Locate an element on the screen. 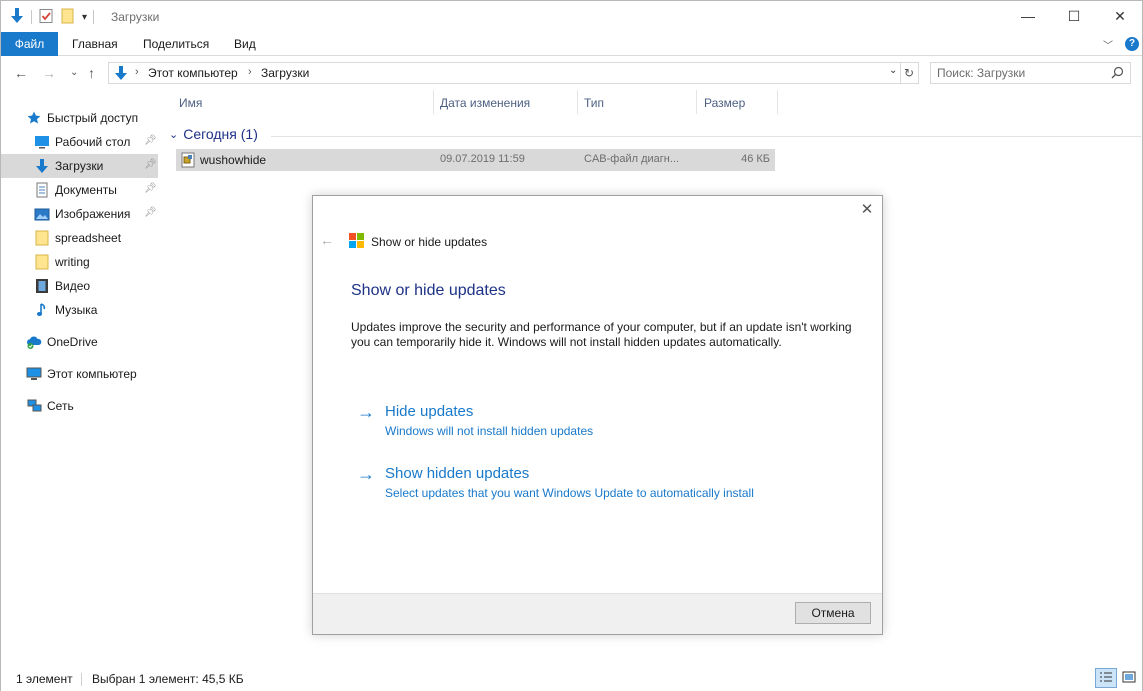 The height and width of the screenshot is (691, 1143). sidebar-item-label: Музыка is located at coordinates (76, 310).